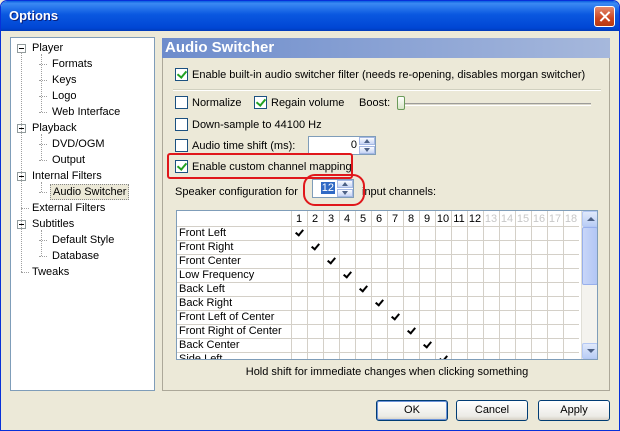 This screenshot has height=431, width=620. What do you see at coordinates (443, 219) in the screenshot?
I see `matrix-column-header: 10` at bounding box center [443, 219].